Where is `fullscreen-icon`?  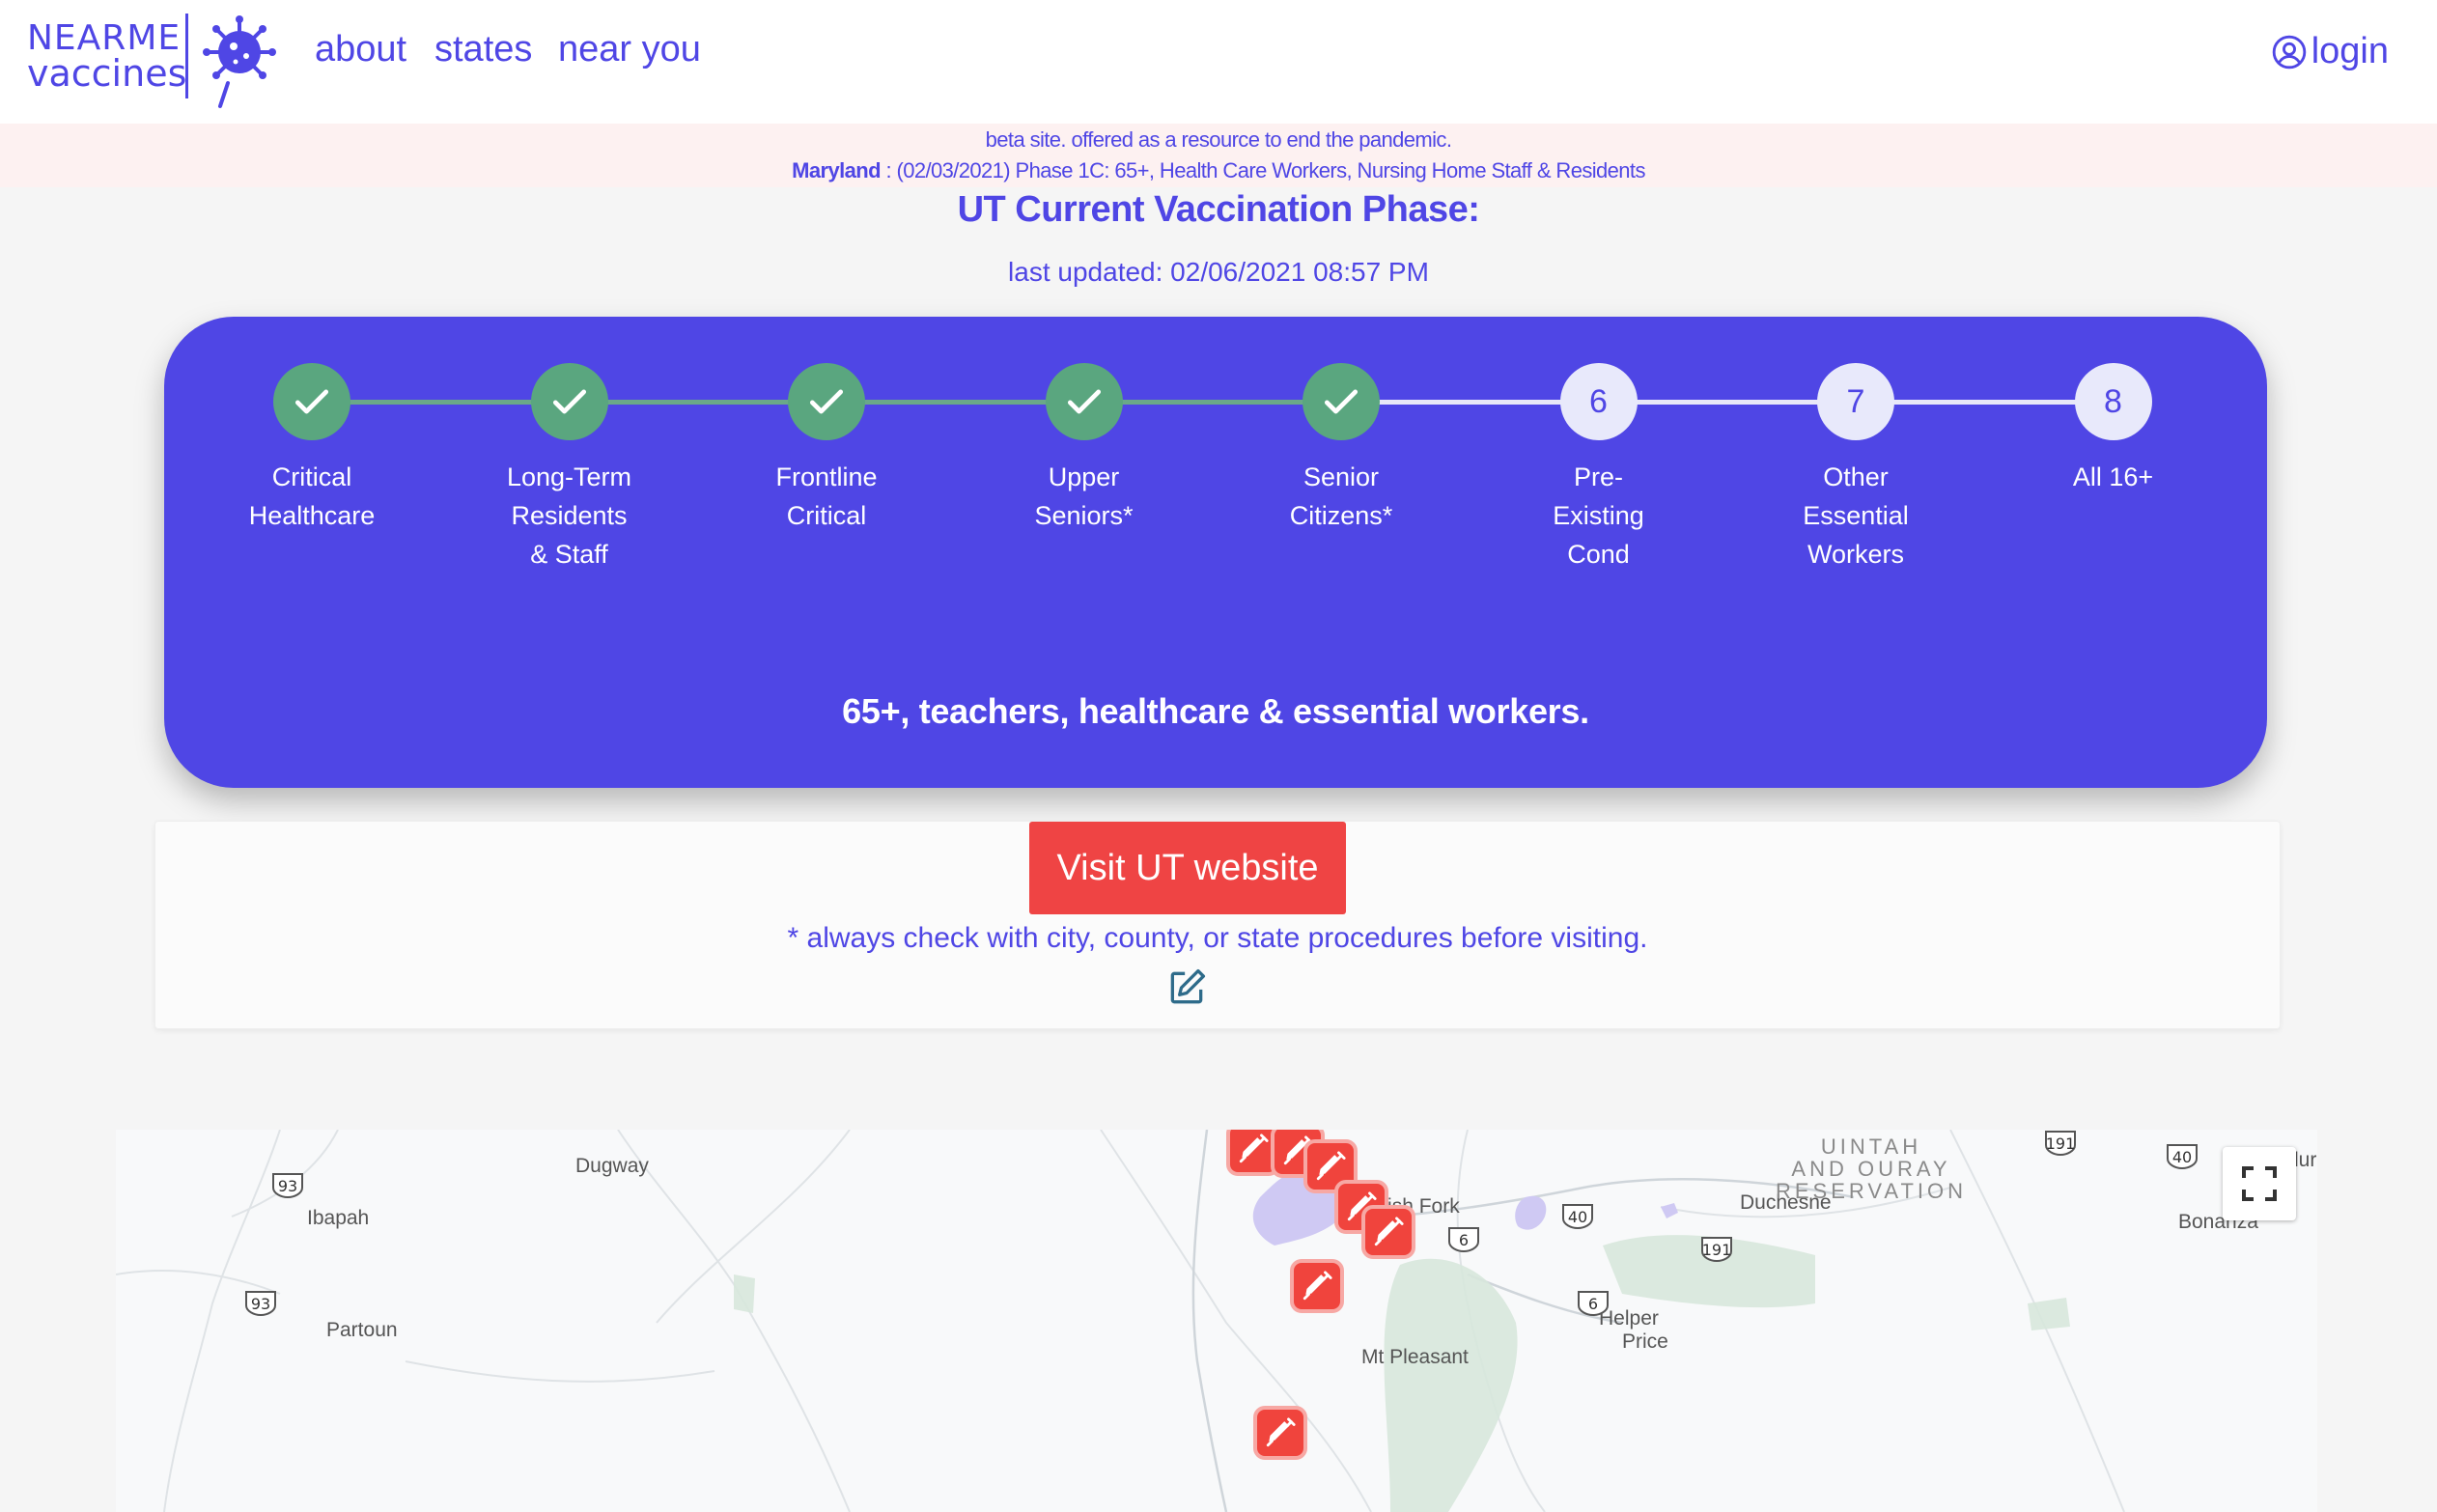
fullscreen-icon is located at coordinates (2259, 1184).